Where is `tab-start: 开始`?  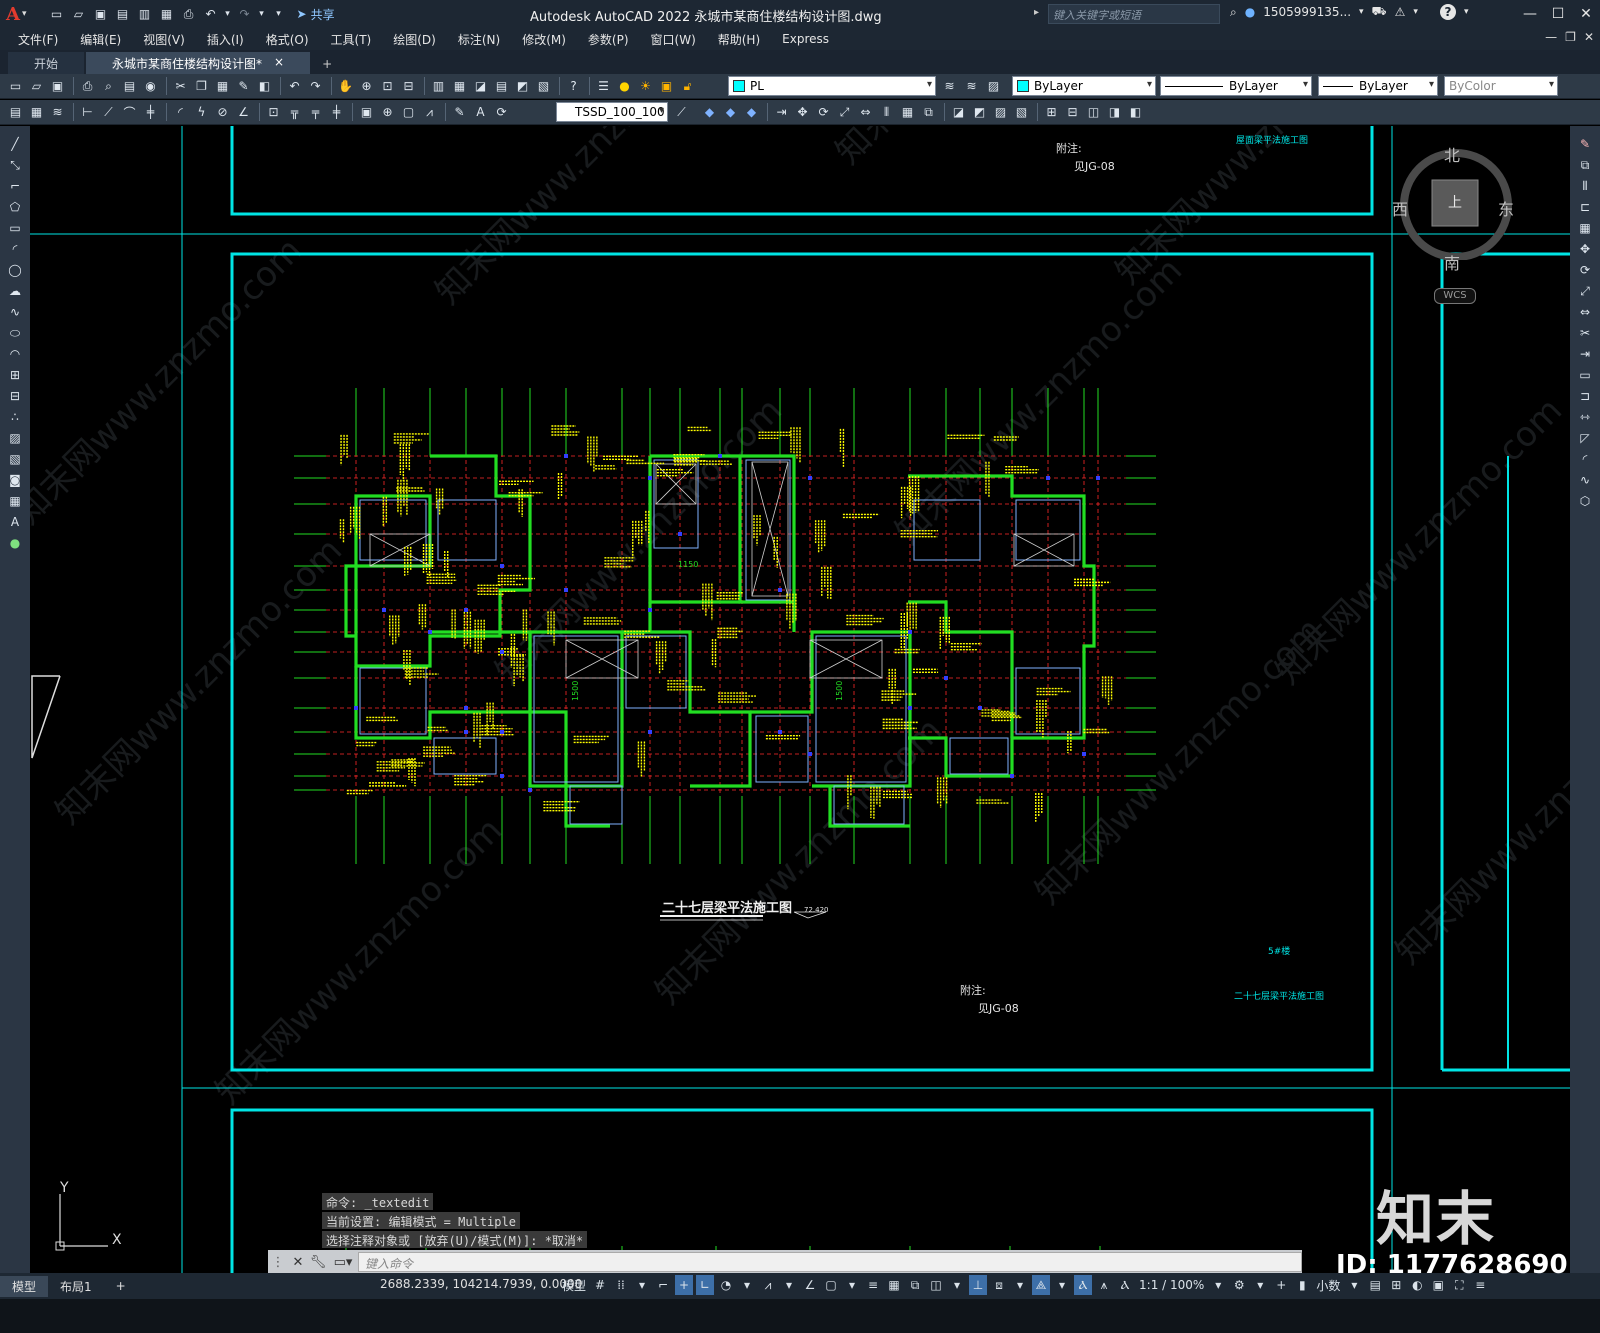 tab-start: 开始 is located at coordinates (46, 63).